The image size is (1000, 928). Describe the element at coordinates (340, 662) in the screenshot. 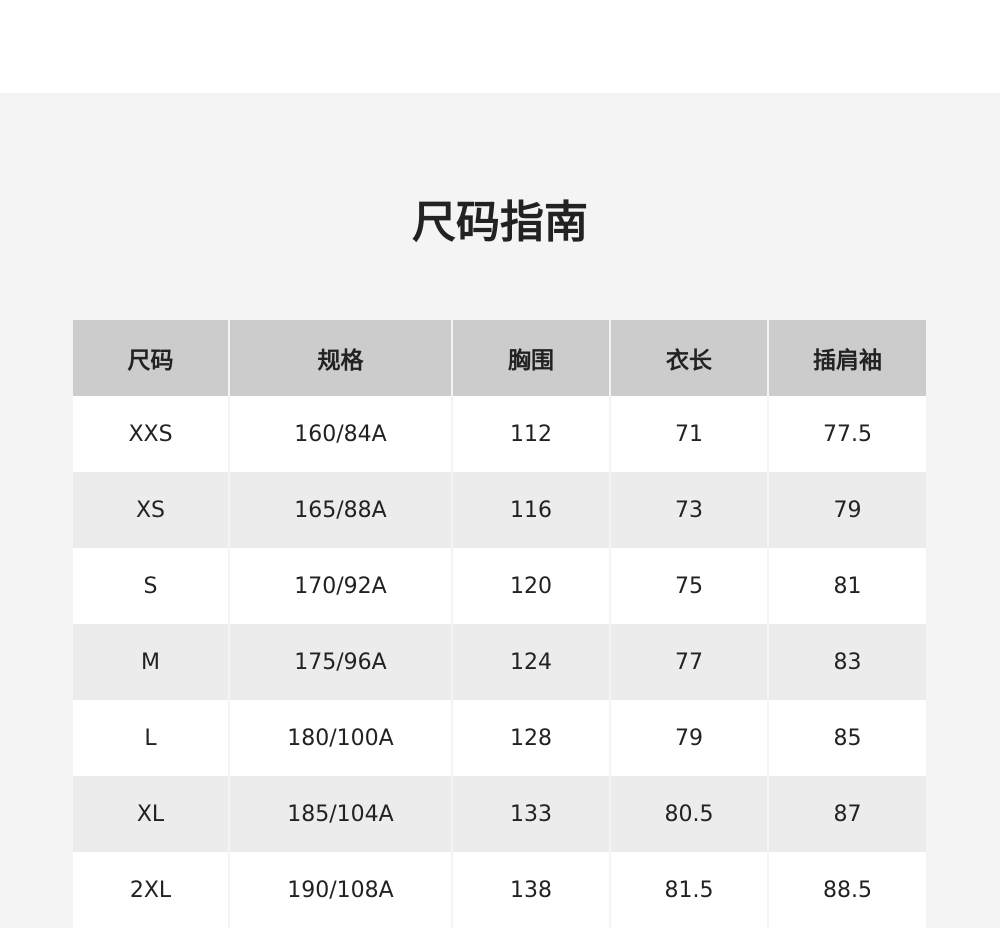

I see `cell-spec: 175/96A` at that location.